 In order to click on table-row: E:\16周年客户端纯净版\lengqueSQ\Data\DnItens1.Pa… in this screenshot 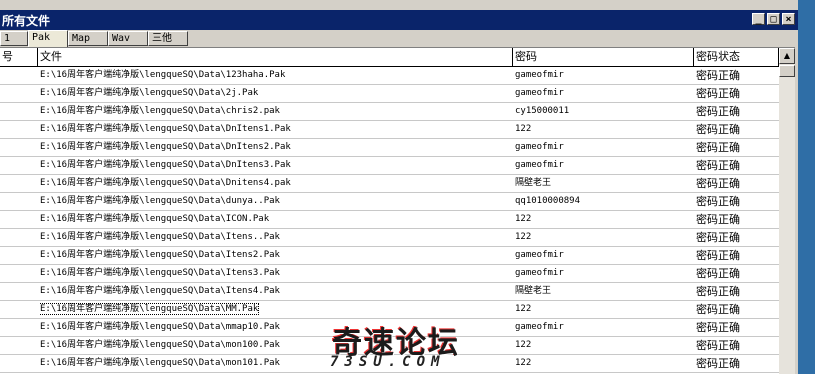, I will do `click(389, 130)`.